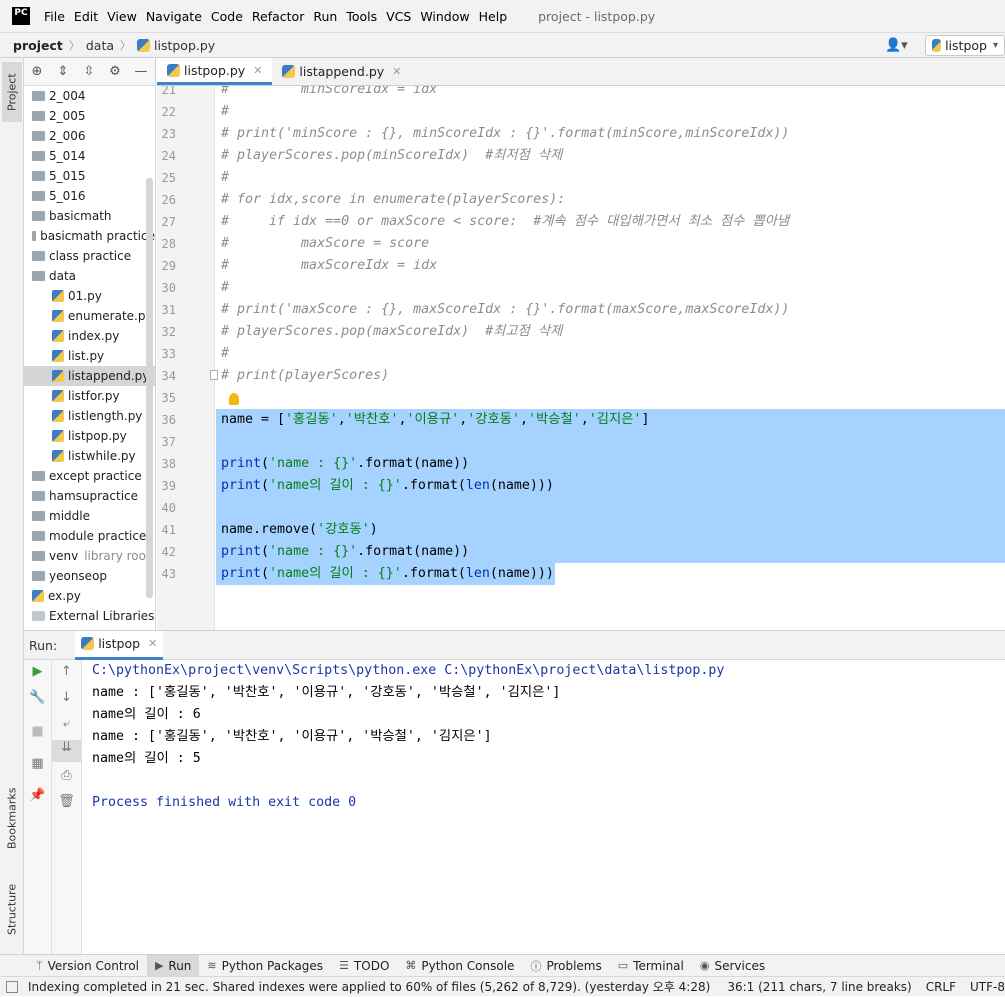  What do you see at coordinates (89, 576) in the screenshot?
I see `tree-item: yeonseop` at bounding box center [89, 576].